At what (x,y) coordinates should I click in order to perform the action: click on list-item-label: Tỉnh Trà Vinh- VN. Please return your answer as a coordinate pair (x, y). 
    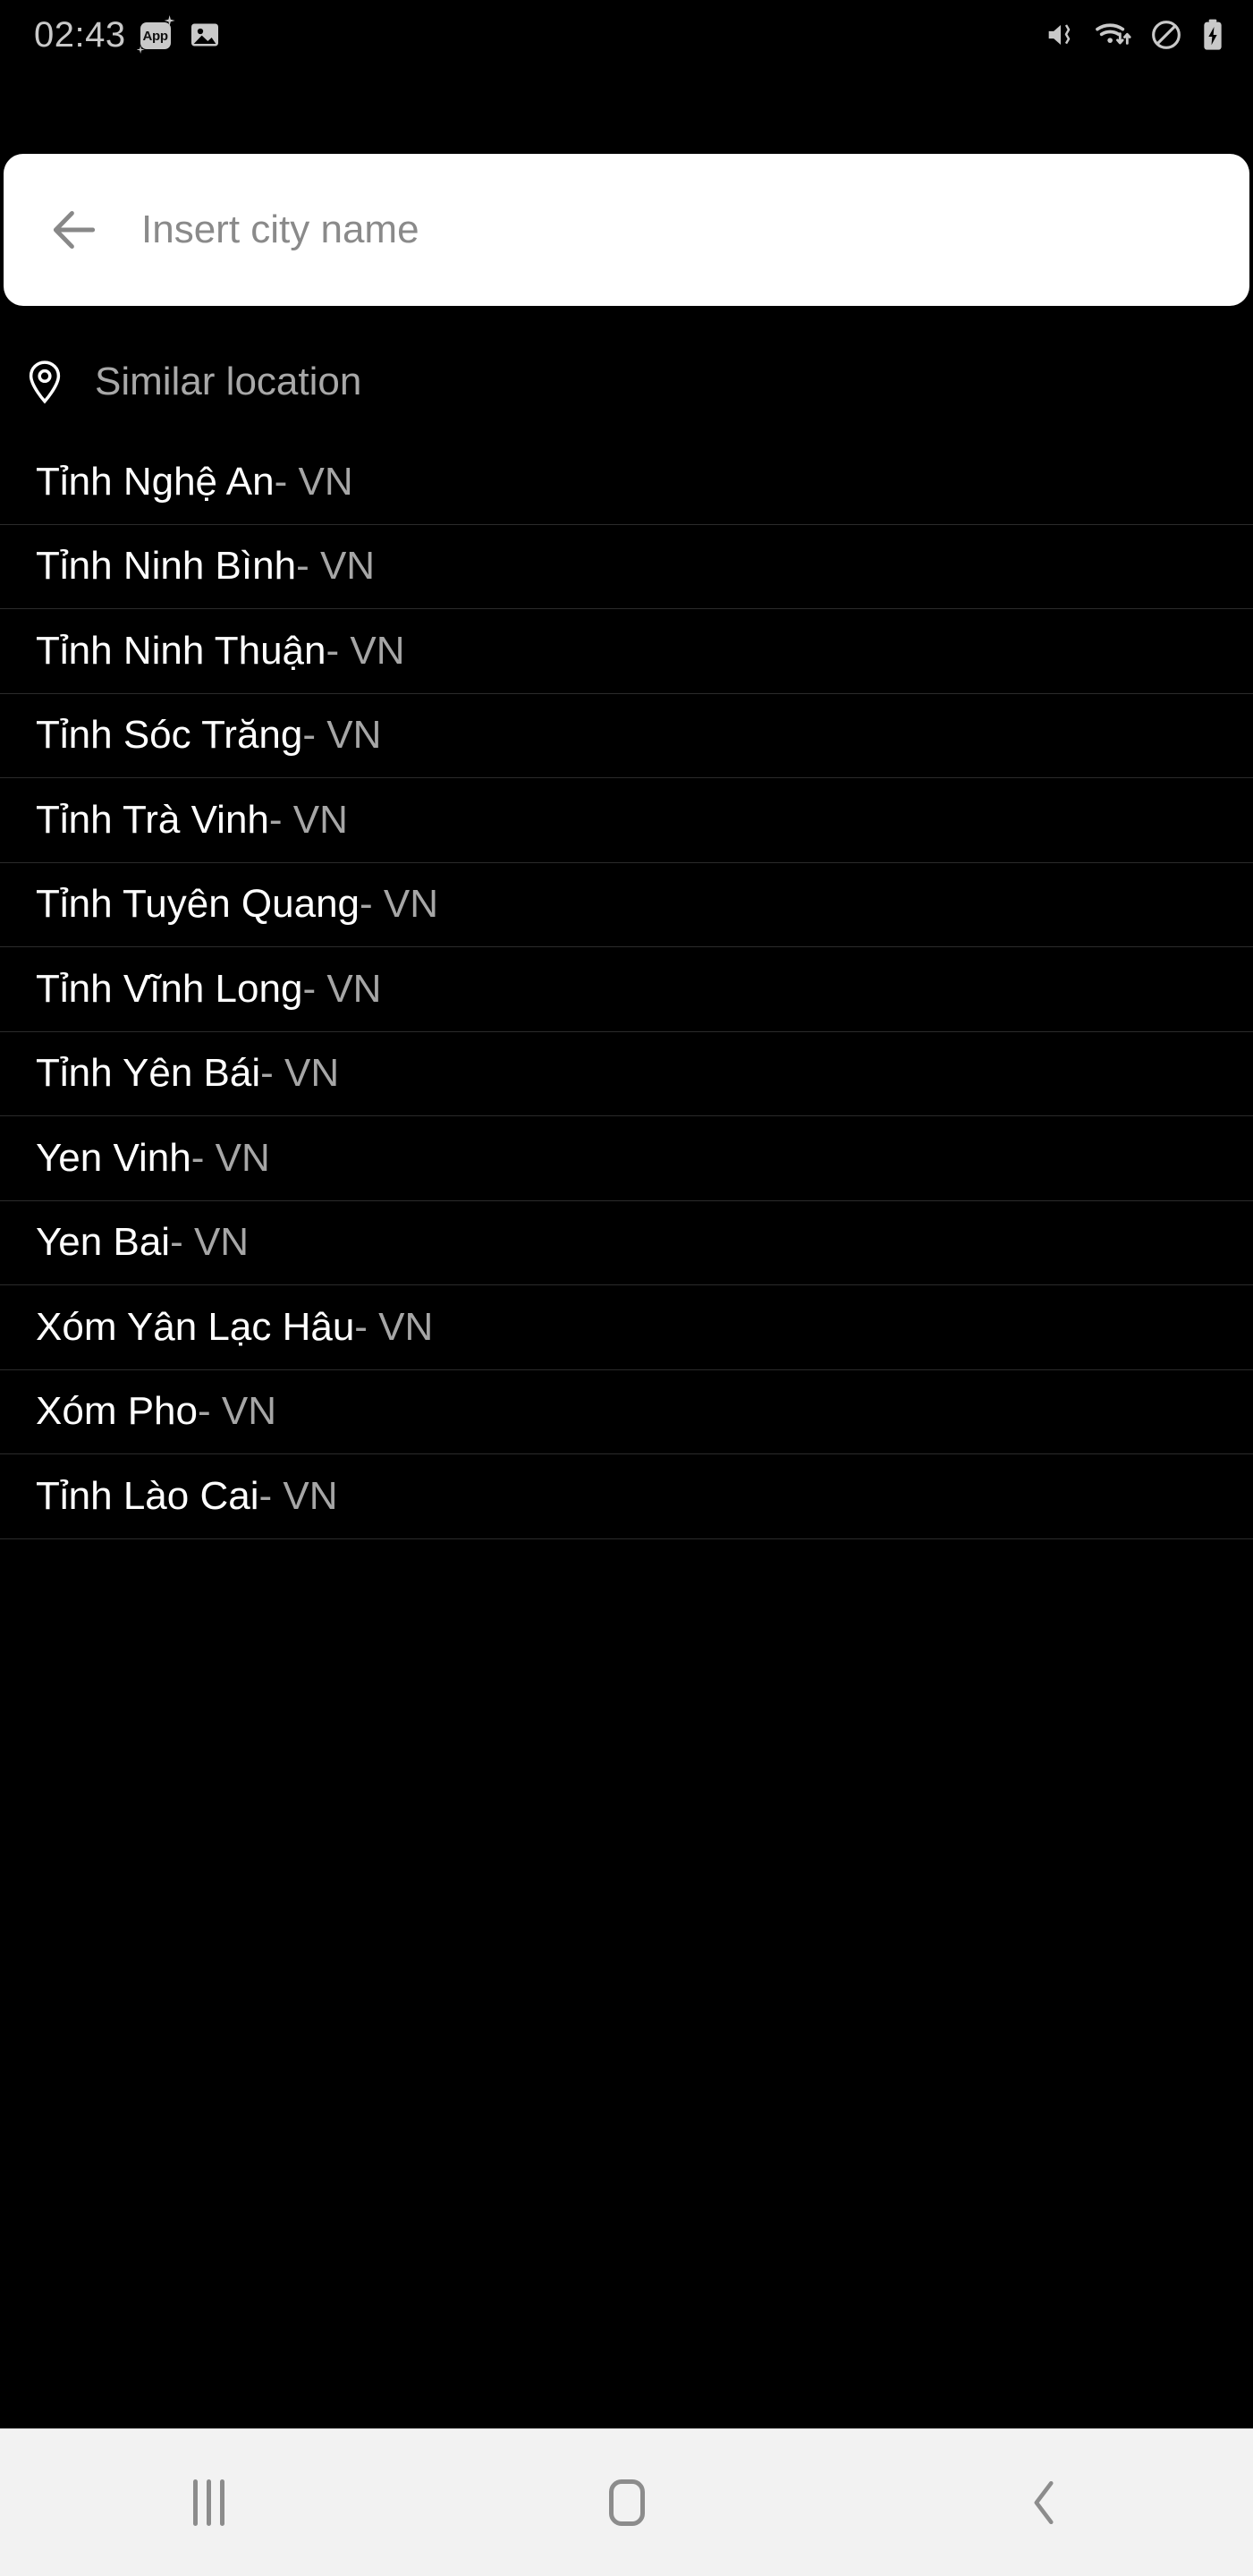
    Looking at the image, I should click on (192, 820).